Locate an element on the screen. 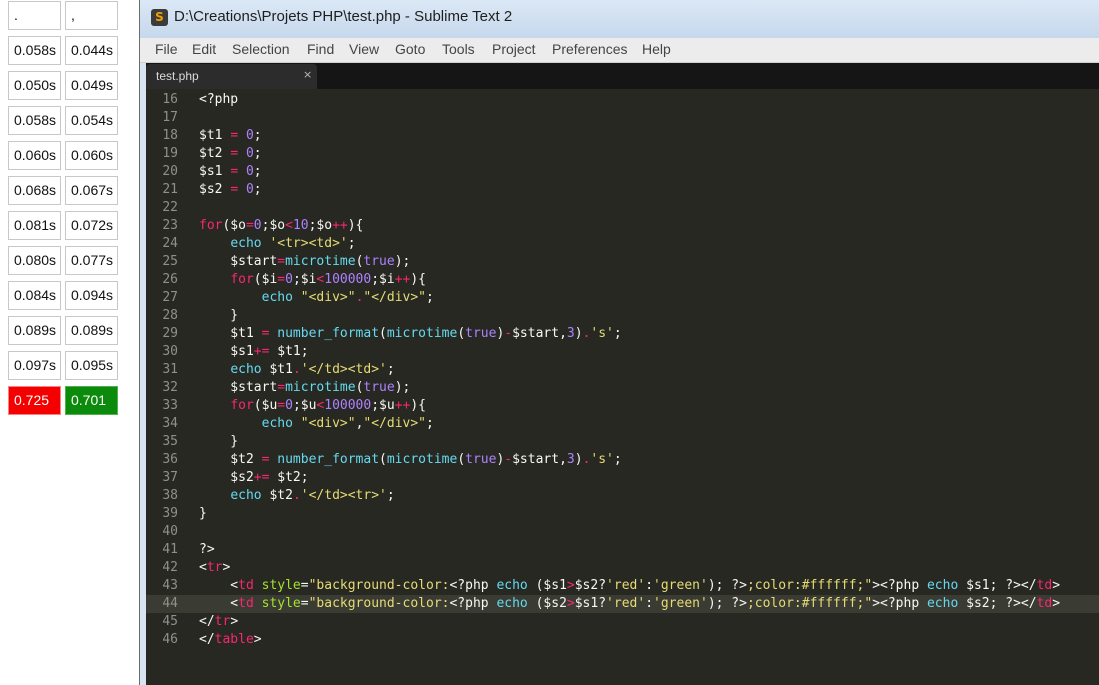  menu-view: View is located at coordinates (364, 49).